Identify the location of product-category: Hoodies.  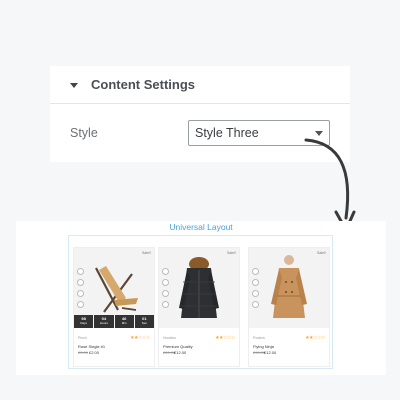
(169, 338).